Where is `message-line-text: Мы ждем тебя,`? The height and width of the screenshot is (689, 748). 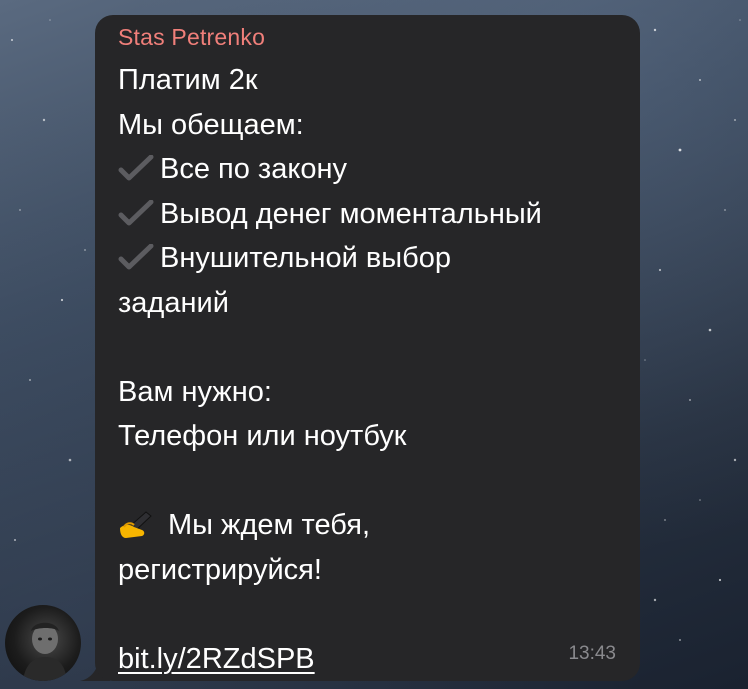
message-line-text: Мы ждем тебя, is located at coordinates (269, 525).